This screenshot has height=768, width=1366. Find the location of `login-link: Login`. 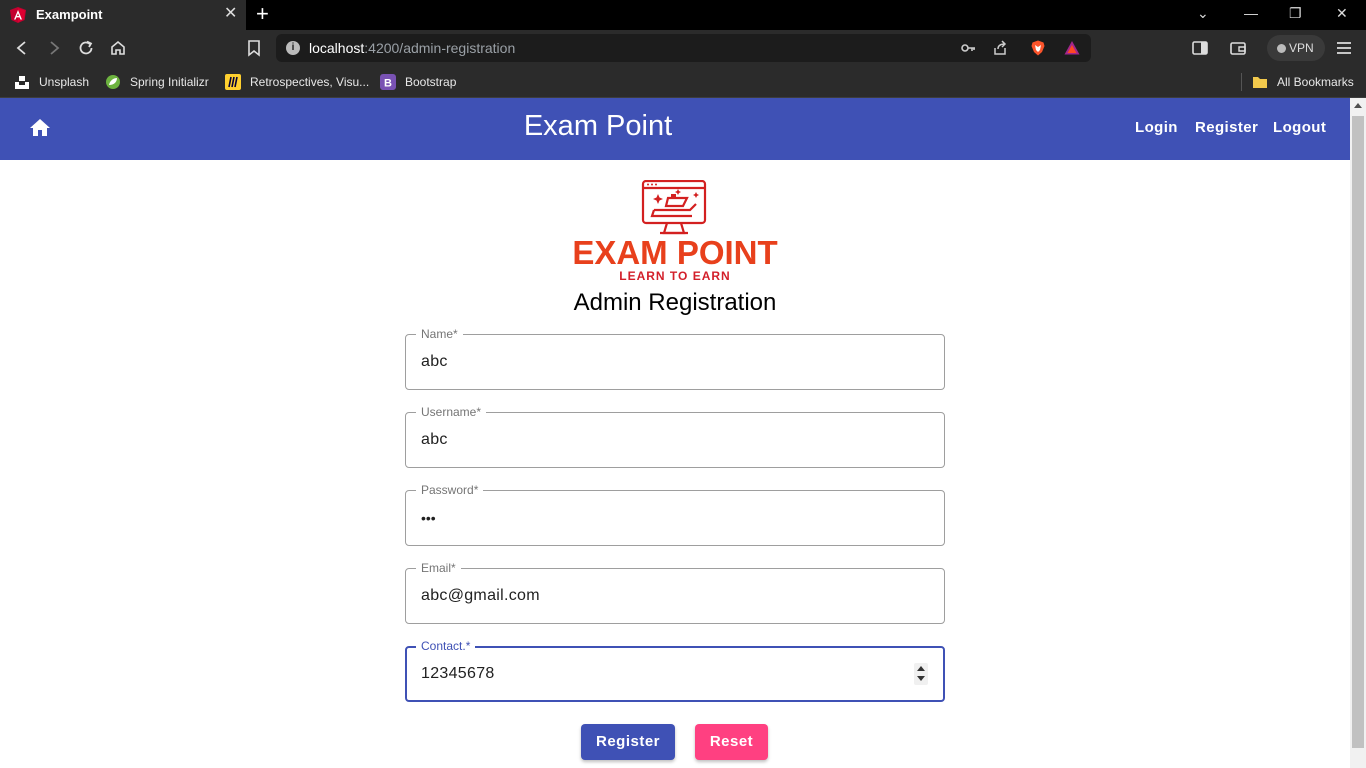

login-link: Login is located at coordinates (1156, 127).